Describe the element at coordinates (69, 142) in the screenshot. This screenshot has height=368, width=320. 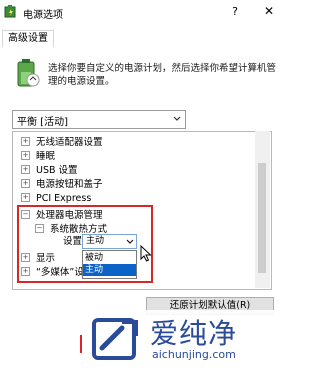
I see `tree-item-label: 无线适配器设置` at that location.